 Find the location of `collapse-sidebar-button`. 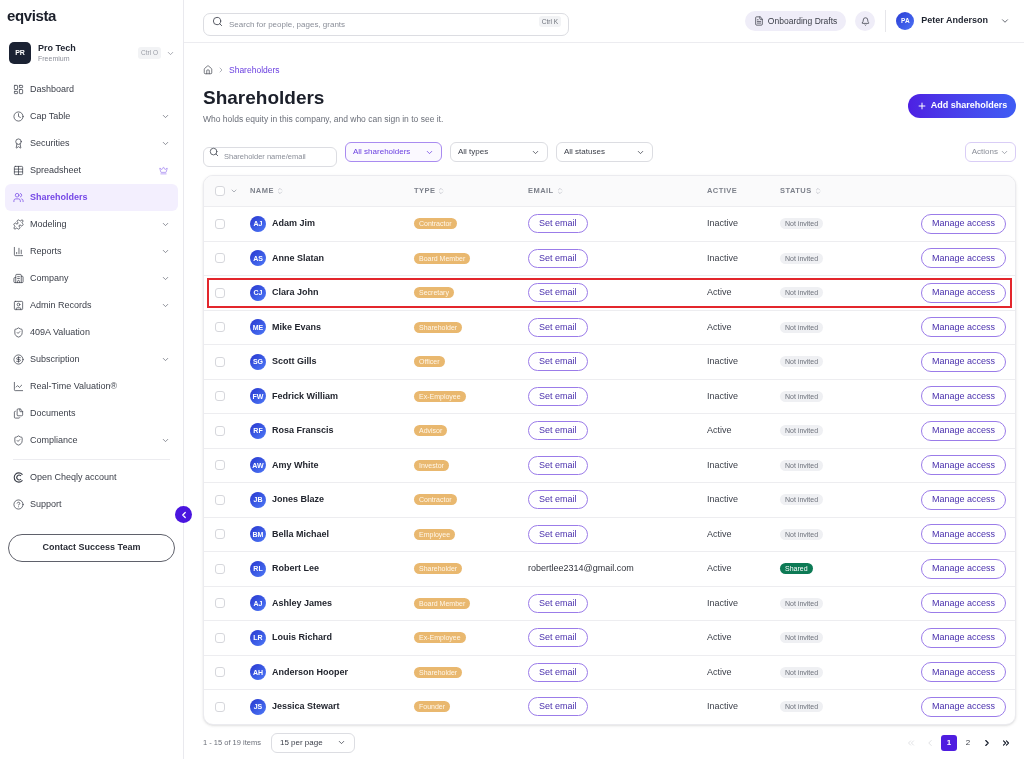

collapse-sidebar-button is located at coordinates (183, 514).